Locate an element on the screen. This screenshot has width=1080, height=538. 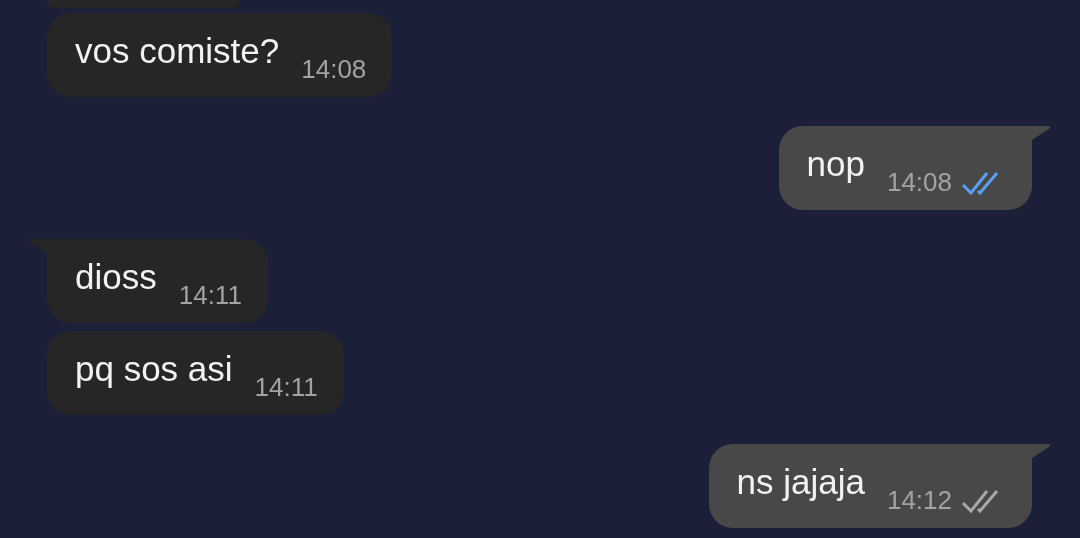
message-time: 14:12 is located at coordinates (919, 500).